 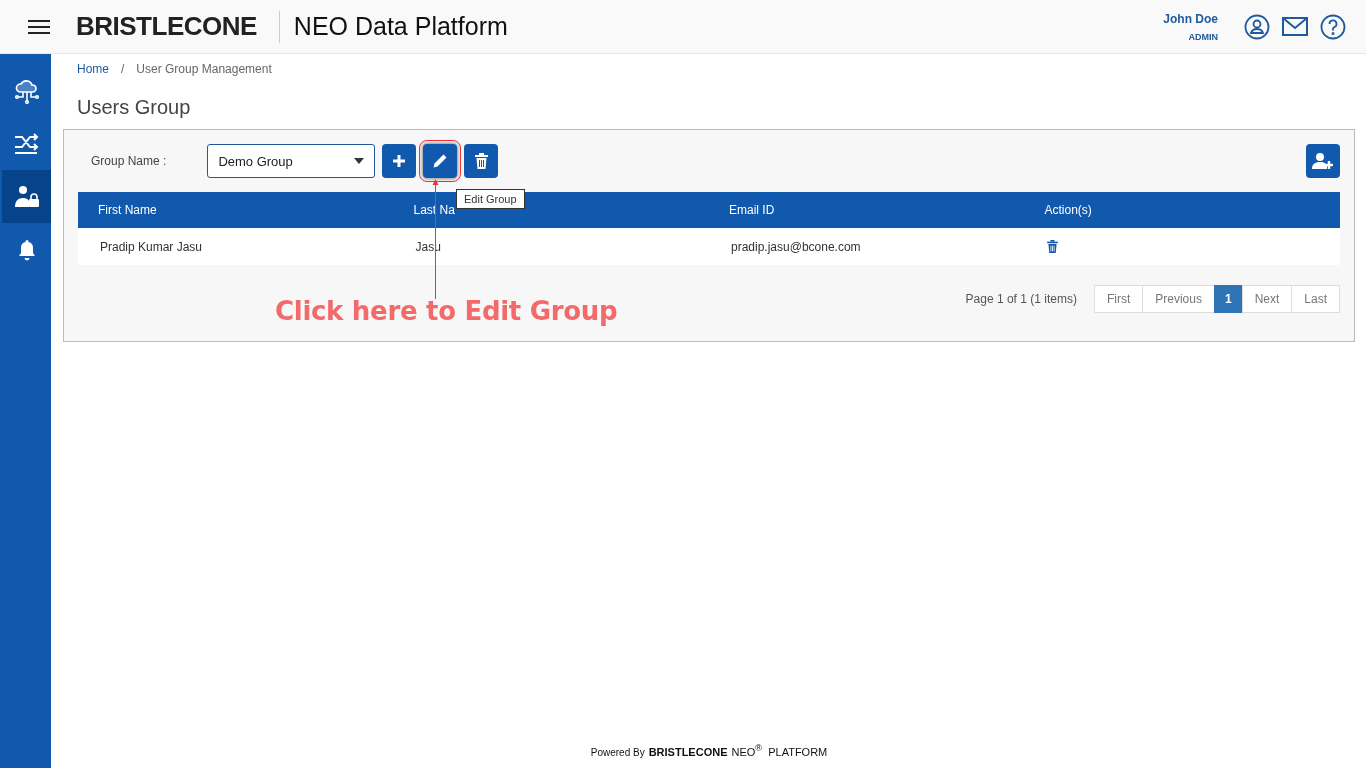 What do you see at coordinates (688, 752) in the screenshot?
I see `footer-logo: BRISTLECONE` at bounding box center [688, 752].